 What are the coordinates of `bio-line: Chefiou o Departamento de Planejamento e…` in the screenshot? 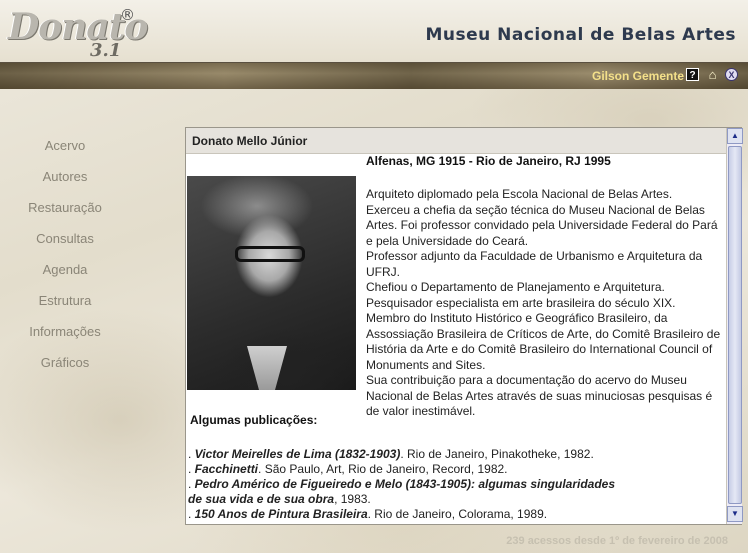 It's located at (515, 287).